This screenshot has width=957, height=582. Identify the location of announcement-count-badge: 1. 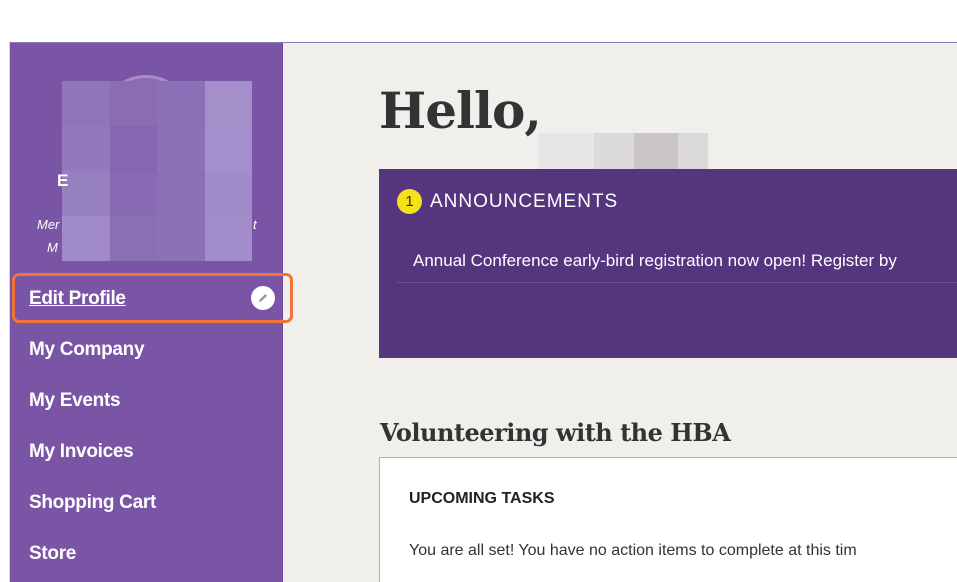
(409, 201).